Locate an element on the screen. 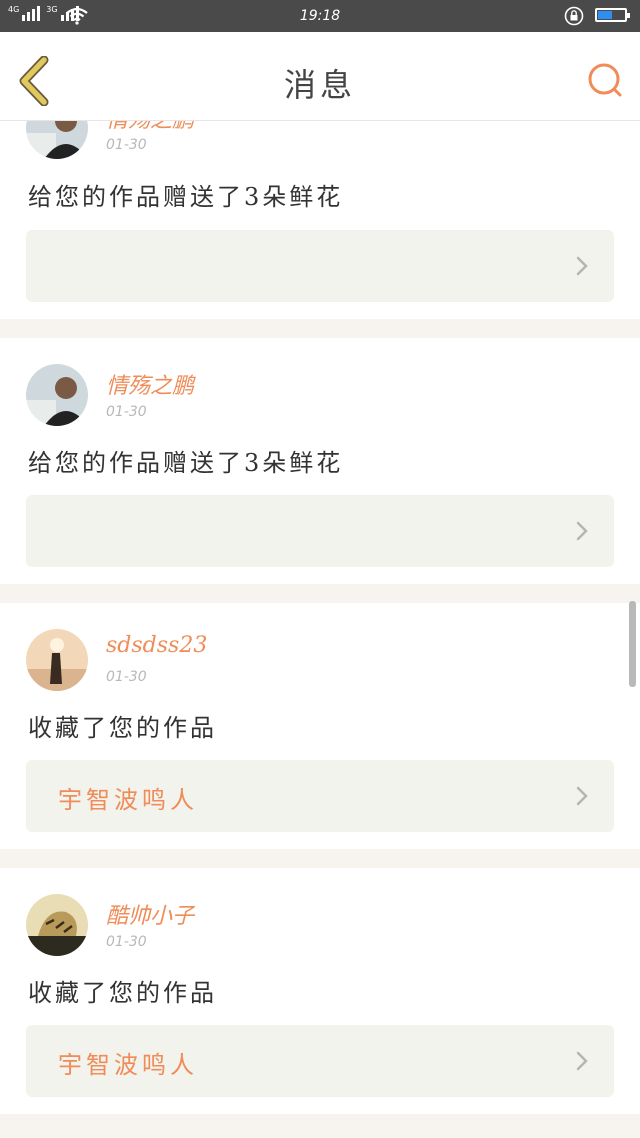  nav-bar: 消息 is located at coordinates (320, 76).